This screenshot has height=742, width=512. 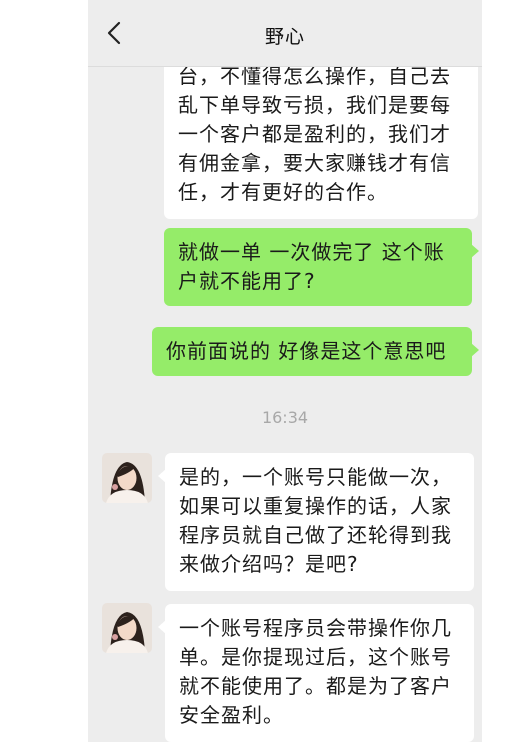 What do you see at coordinates (314, 105) in the screenshot?
I see `message-line: 乱下单导致亏损，我们是要每` at bounding box center [314, 105].